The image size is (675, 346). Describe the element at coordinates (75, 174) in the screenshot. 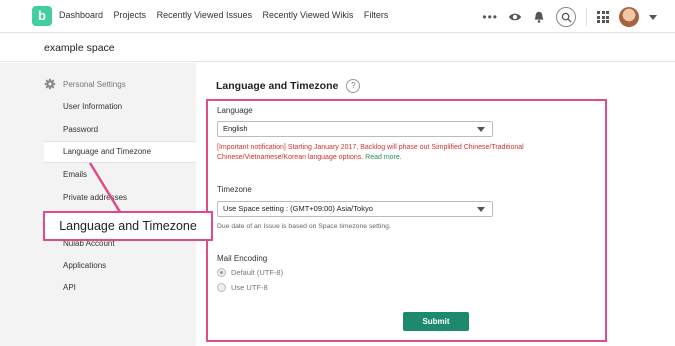

I see `sidebar-item-emails: Emails` at that location.